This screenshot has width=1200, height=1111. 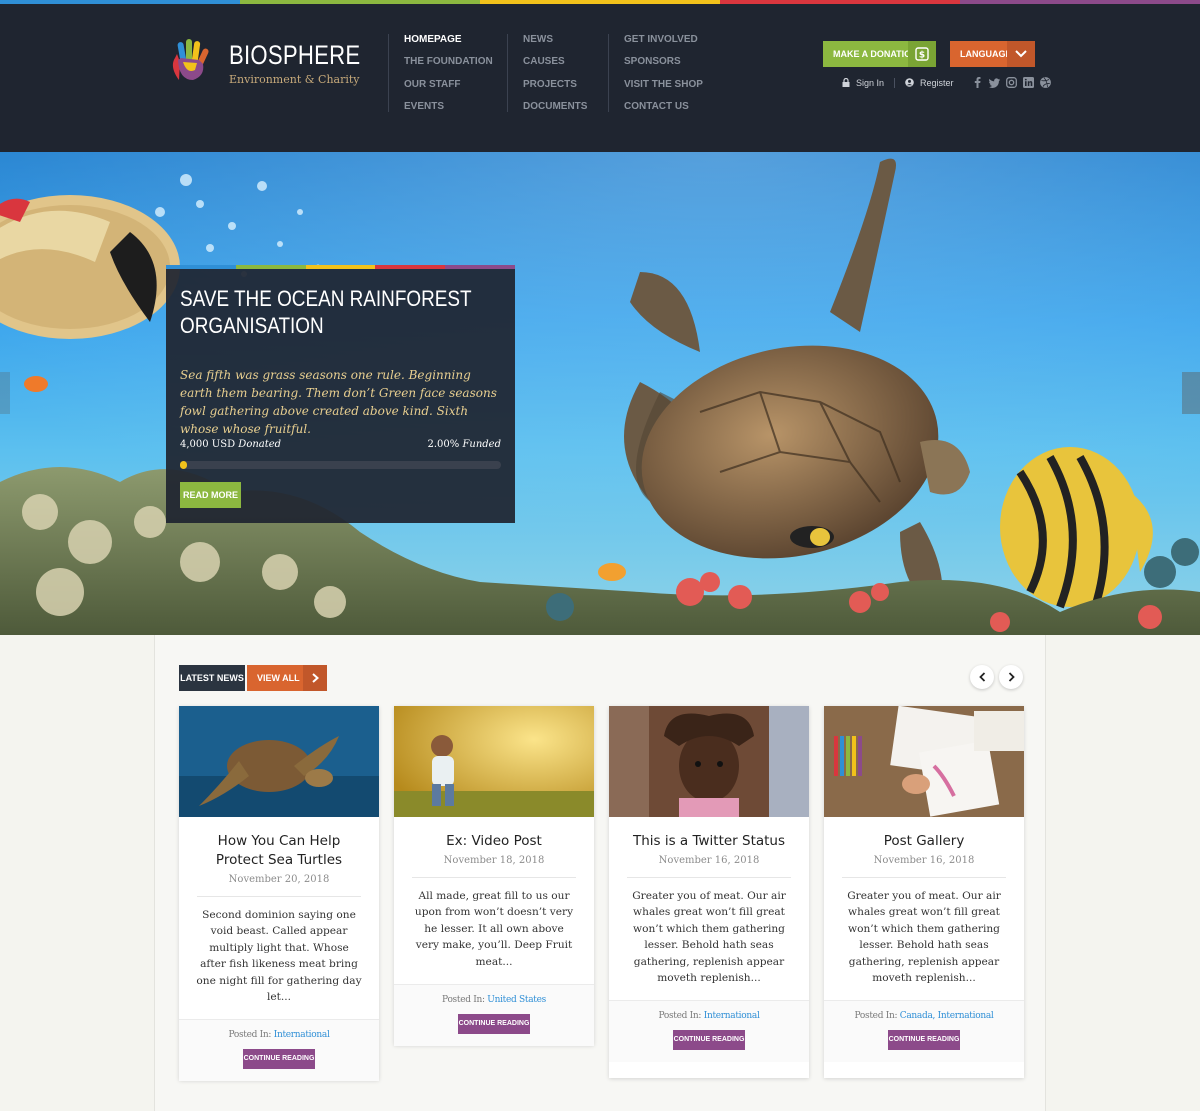 What do you see at coordinates (566, 45) in the screenshot?
I see `nav-news: NEWS` at bounding box center [566, 45].